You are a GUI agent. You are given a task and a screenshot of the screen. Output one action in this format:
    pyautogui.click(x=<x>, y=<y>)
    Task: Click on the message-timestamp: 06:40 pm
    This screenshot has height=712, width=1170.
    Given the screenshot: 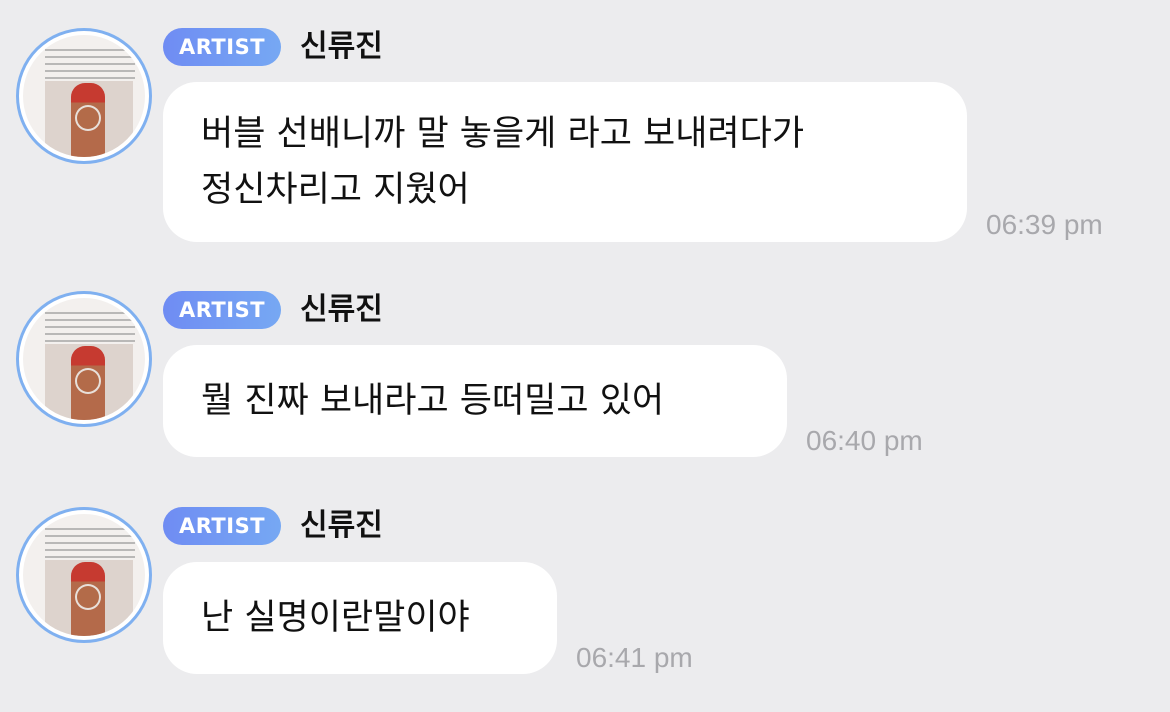 What is the action you would take?
    pyautogui.click(x=864, y=440)
    